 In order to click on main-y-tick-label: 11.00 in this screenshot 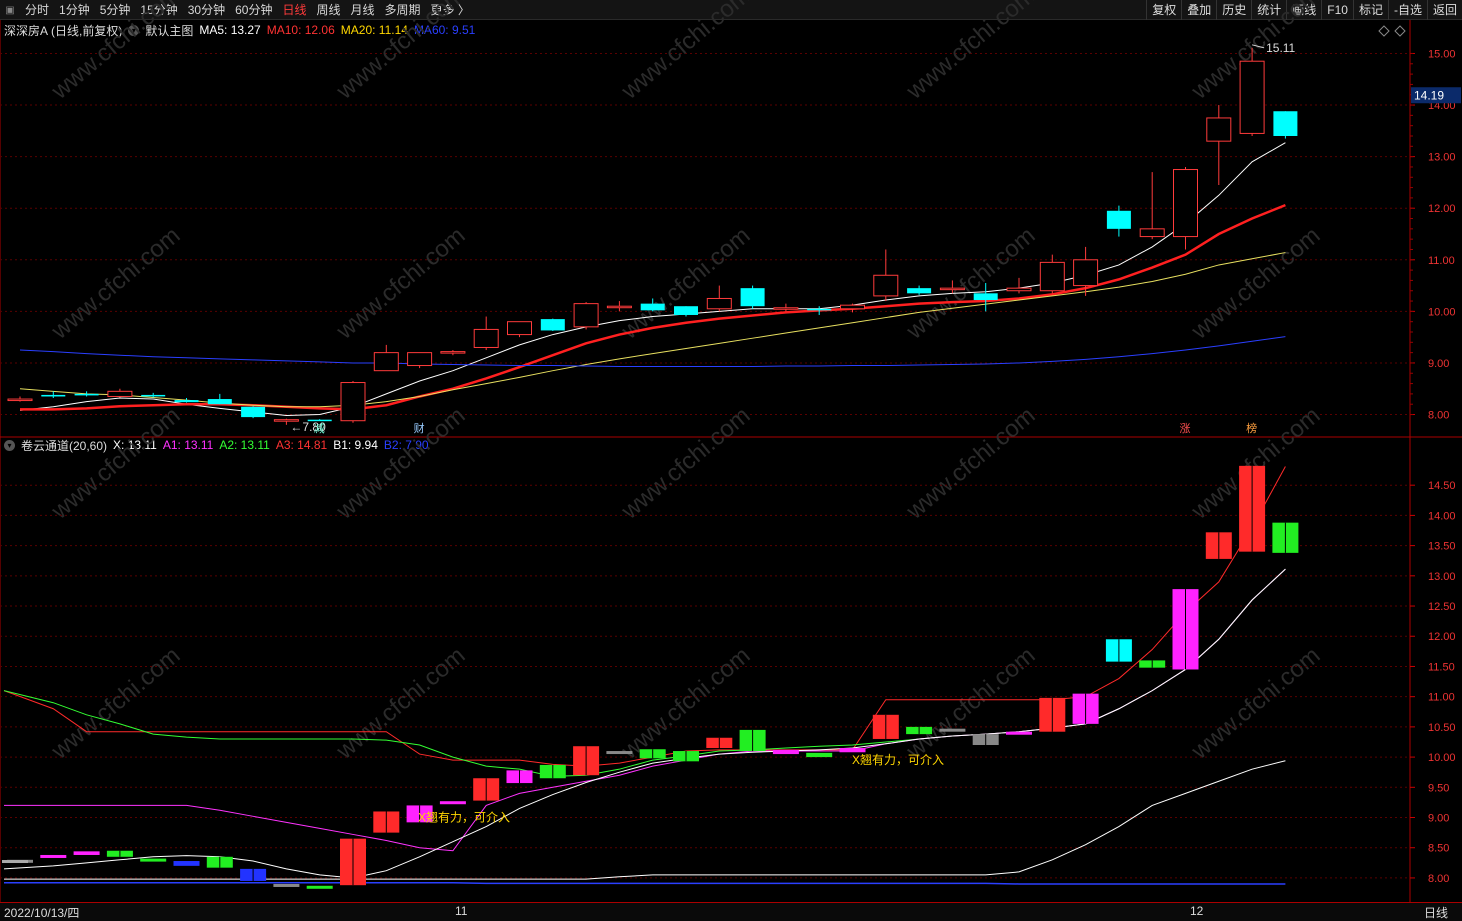, I will do `click(1441, 261)`.